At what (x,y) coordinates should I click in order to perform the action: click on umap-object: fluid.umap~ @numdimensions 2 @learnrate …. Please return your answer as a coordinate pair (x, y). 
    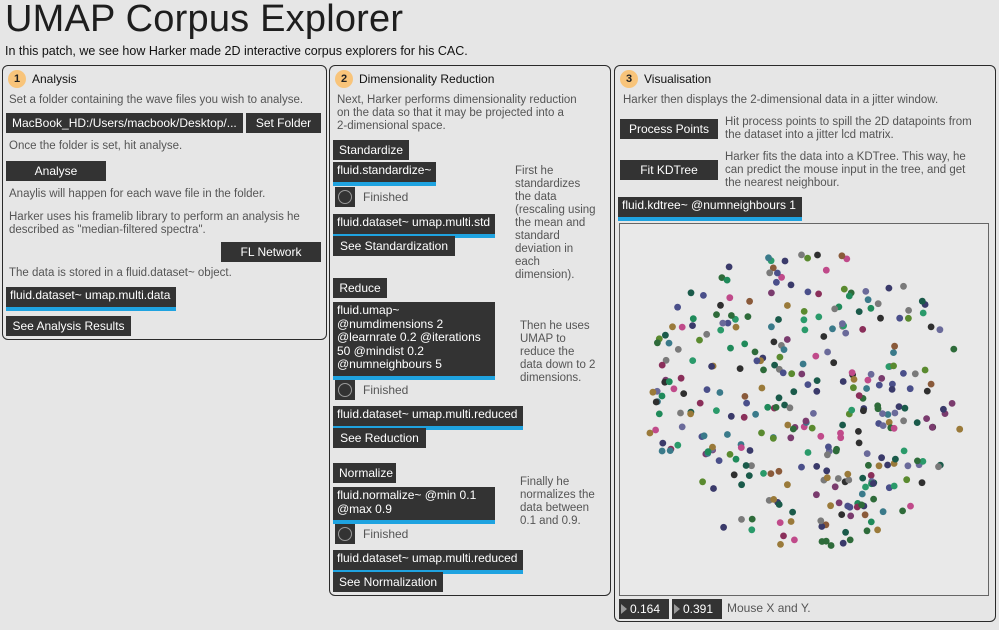
    Looking at the image, I should click on (414, 341).